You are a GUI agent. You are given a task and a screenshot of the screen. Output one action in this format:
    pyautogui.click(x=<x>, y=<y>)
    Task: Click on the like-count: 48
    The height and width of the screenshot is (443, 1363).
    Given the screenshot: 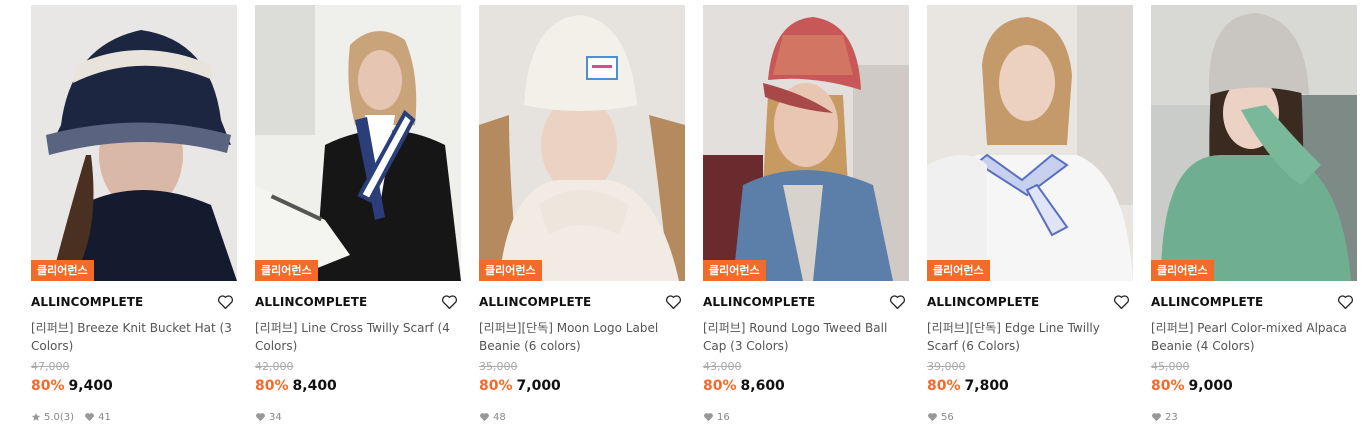 What is the action you would take?
    pyautogui.click(x=492, y=417)
    